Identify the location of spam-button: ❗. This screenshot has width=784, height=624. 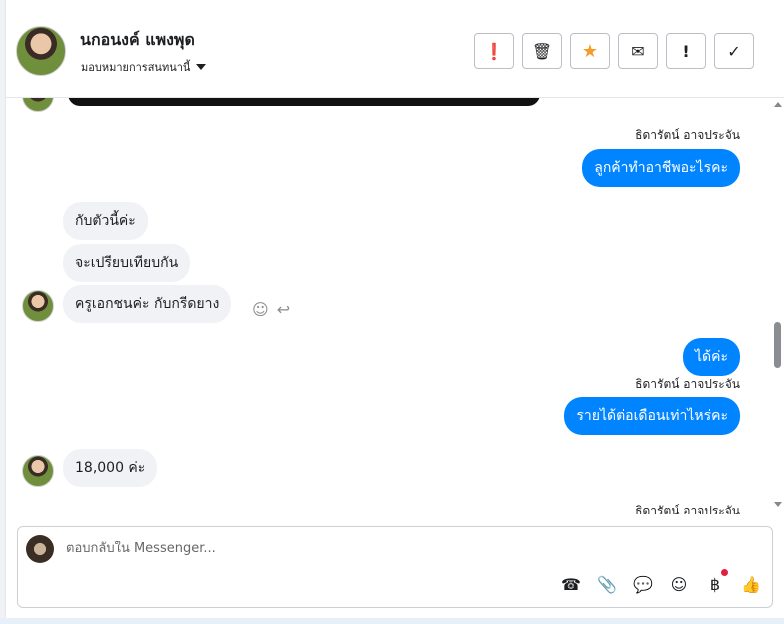
(494, 51).